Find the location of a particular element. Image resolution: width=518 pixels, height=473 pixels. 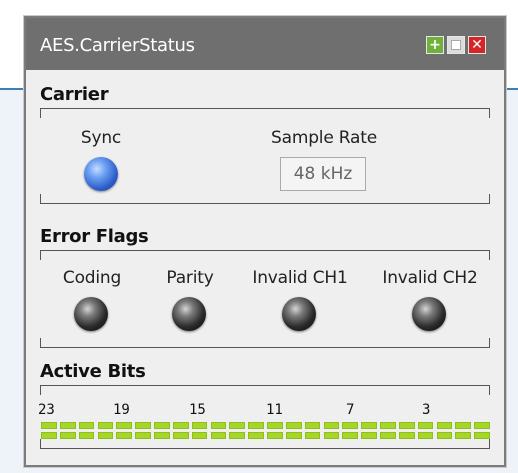

window-icon is located at coordinates (456, 45).